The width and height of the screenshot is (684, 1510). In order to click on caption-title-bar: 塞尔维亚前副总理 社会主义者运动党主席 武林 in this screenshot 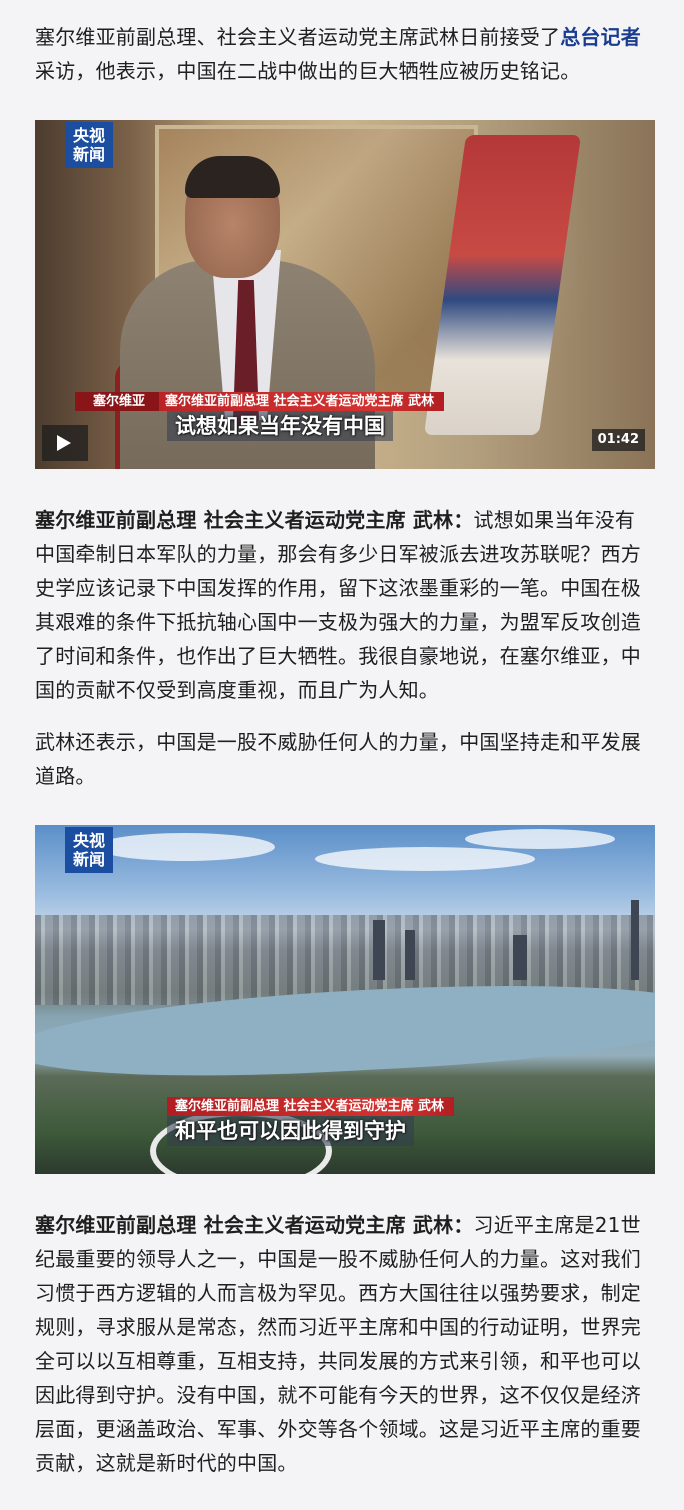, I will do `click(311, 1106)`.